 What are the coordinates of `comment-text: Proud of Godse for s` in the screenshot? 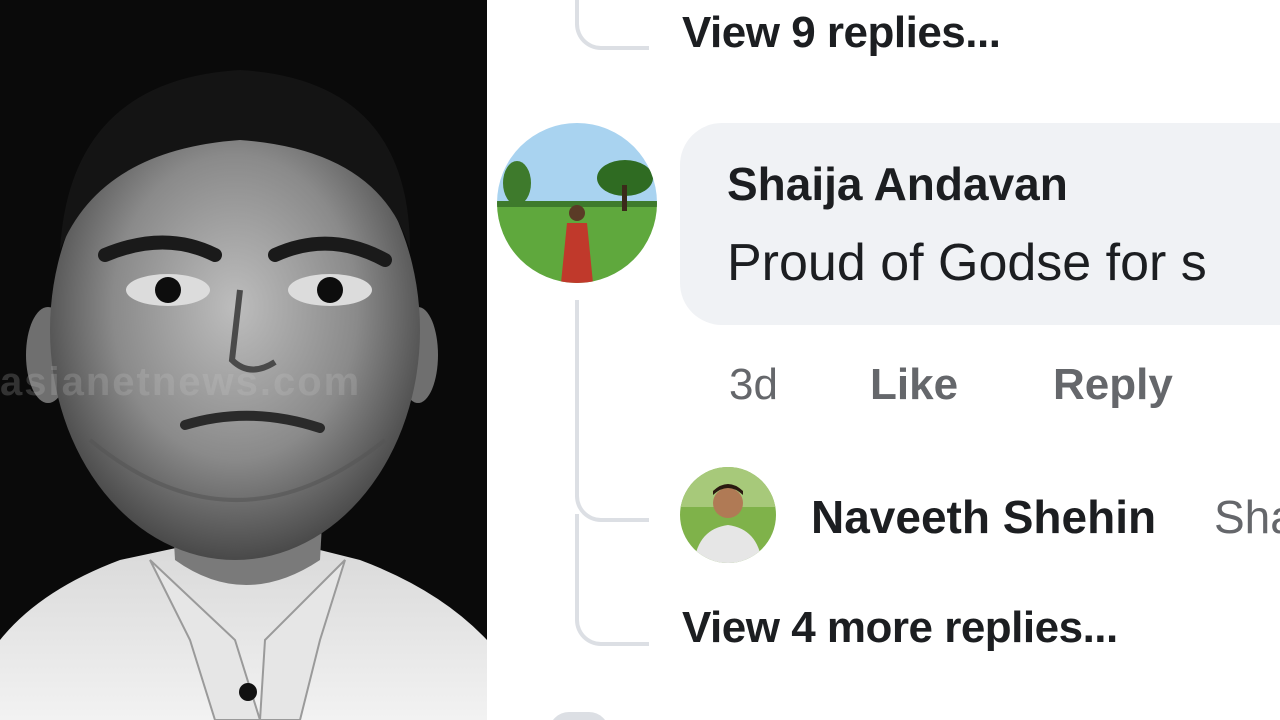 It's located at (967, 263).